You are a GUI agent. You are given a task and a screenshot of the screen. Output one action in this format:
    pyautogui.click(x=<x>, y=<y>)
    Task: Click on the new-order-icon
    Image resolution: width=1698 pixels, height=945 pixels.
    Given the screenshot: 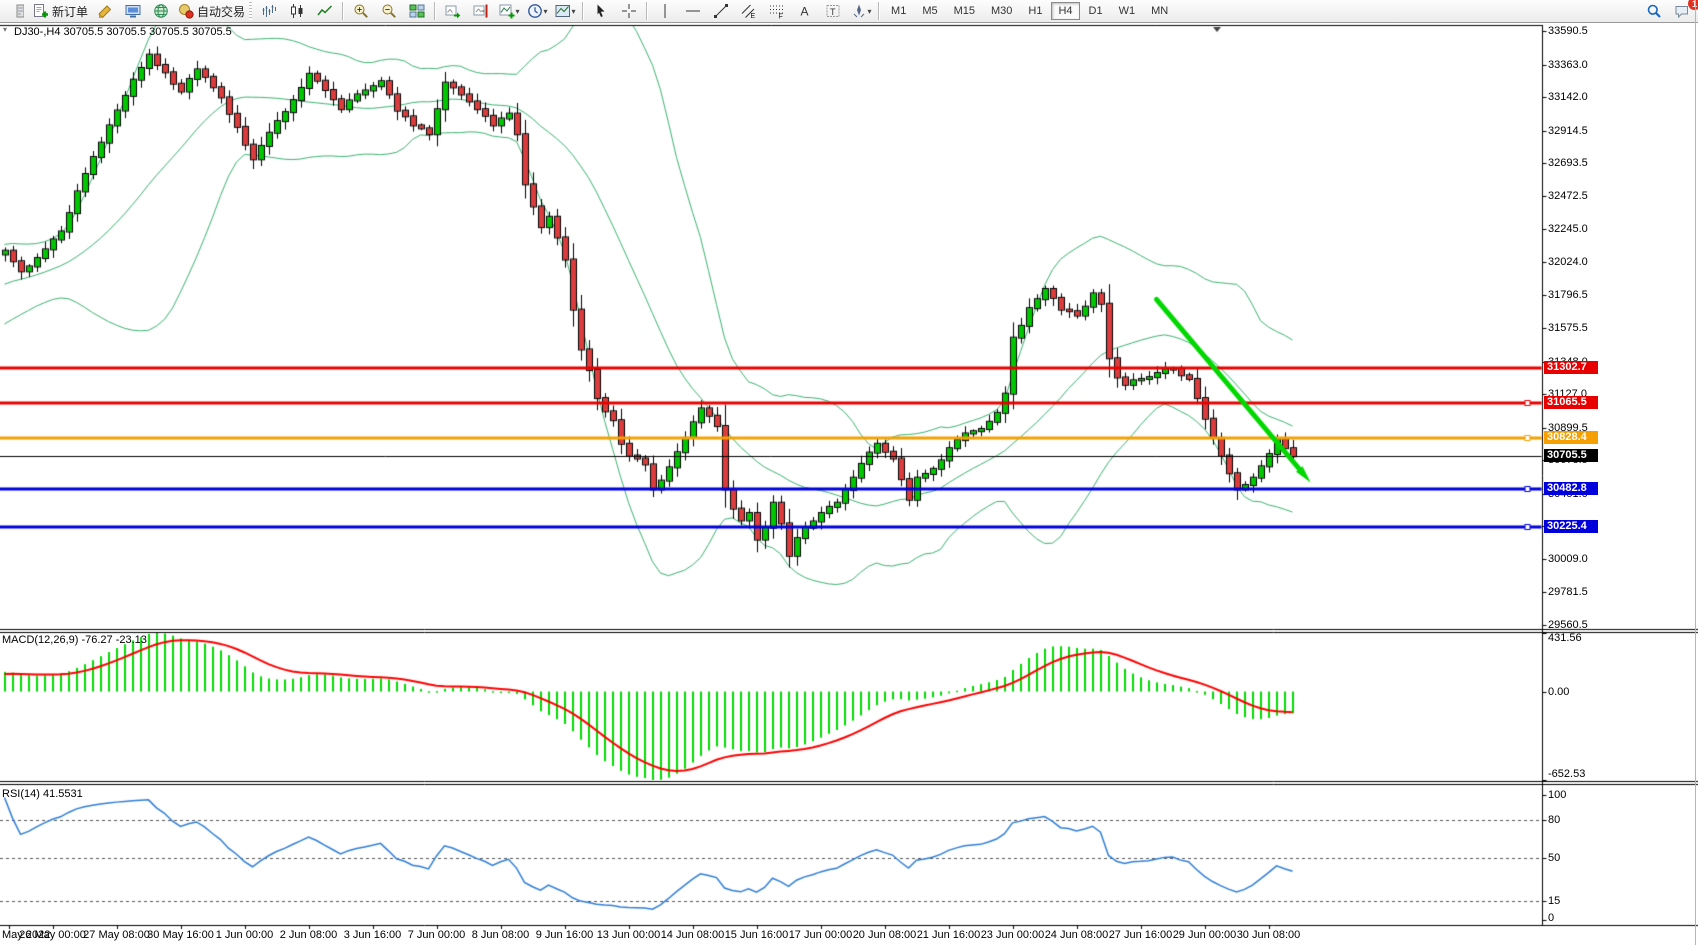 What is the action you would take?
    pyautogui.click(x=41, y=11)
    